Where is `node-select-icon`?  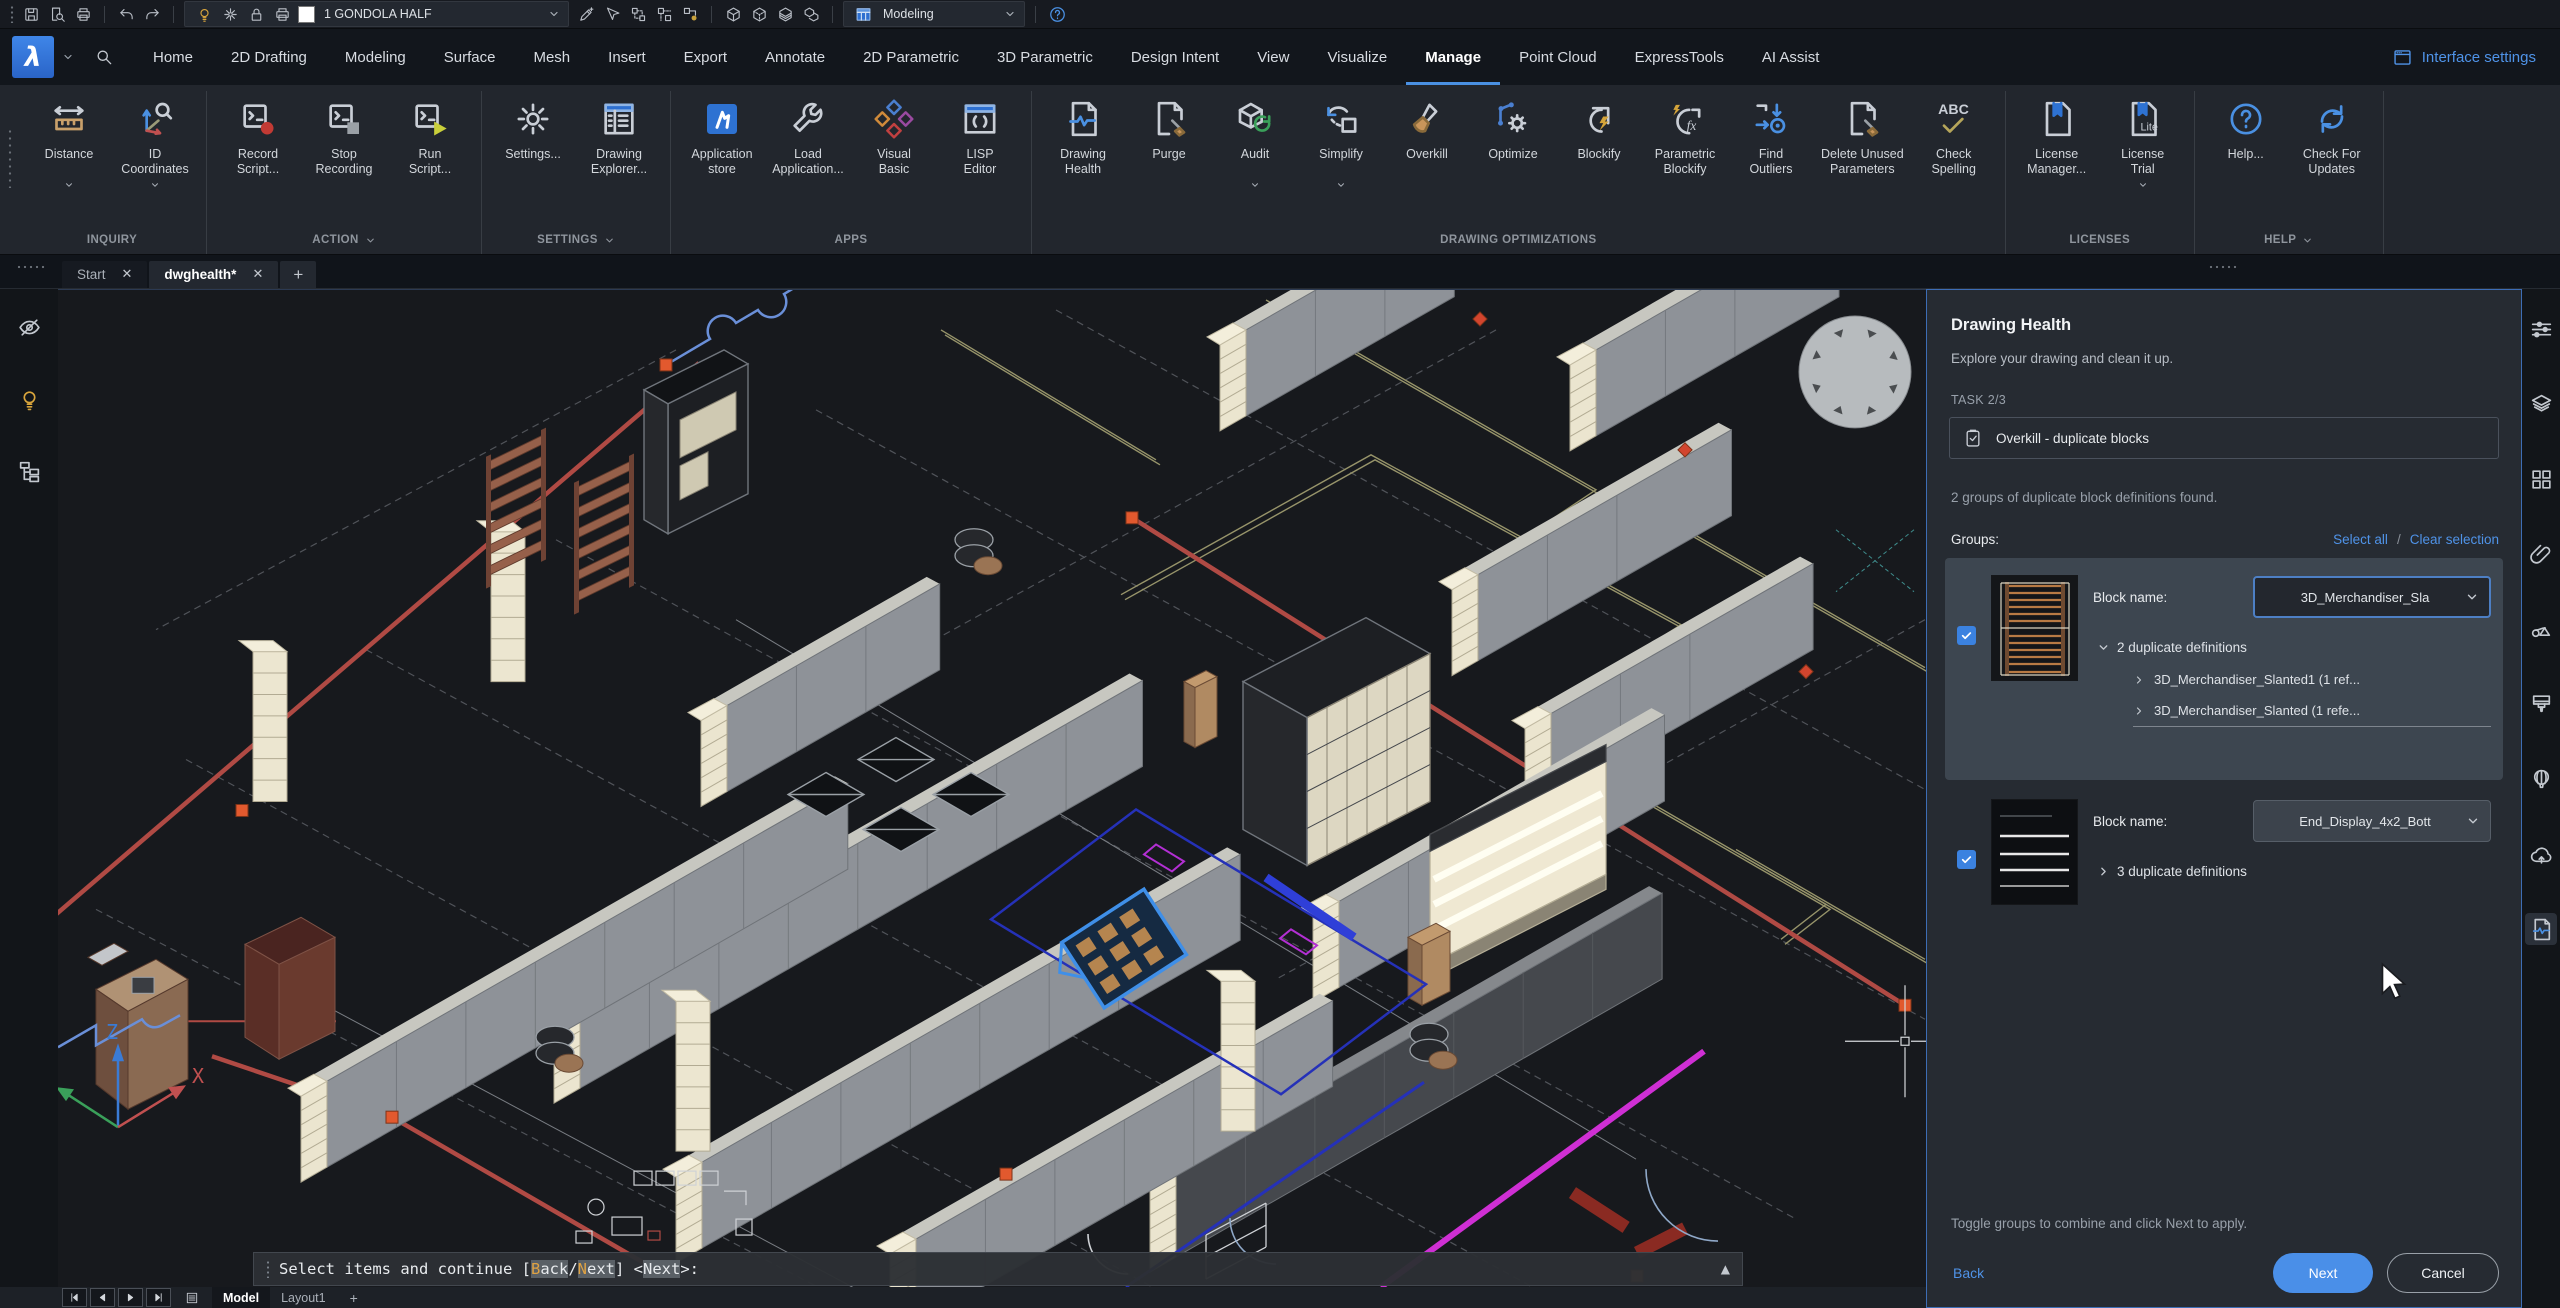 node-select-icon is located at coordinates (664, 14).